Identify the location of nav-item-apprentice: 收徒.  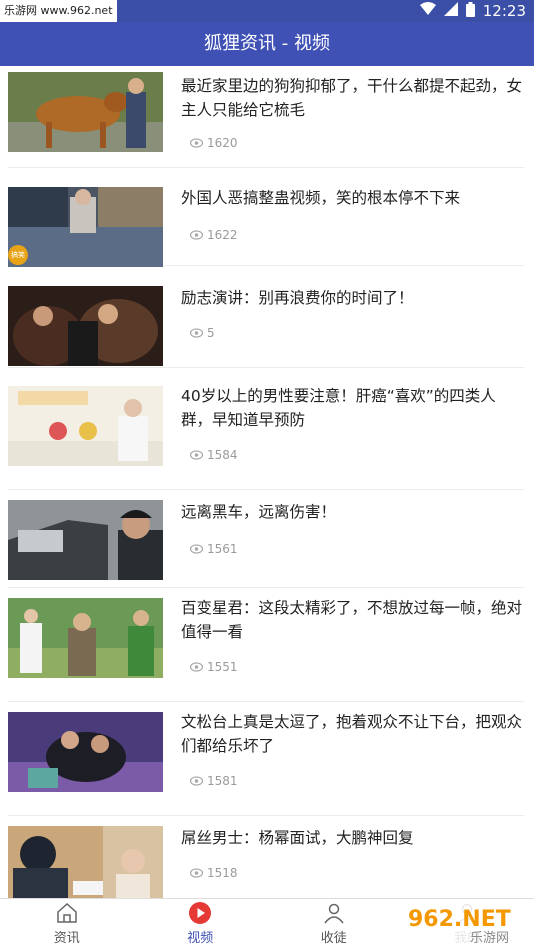
(334, 923).